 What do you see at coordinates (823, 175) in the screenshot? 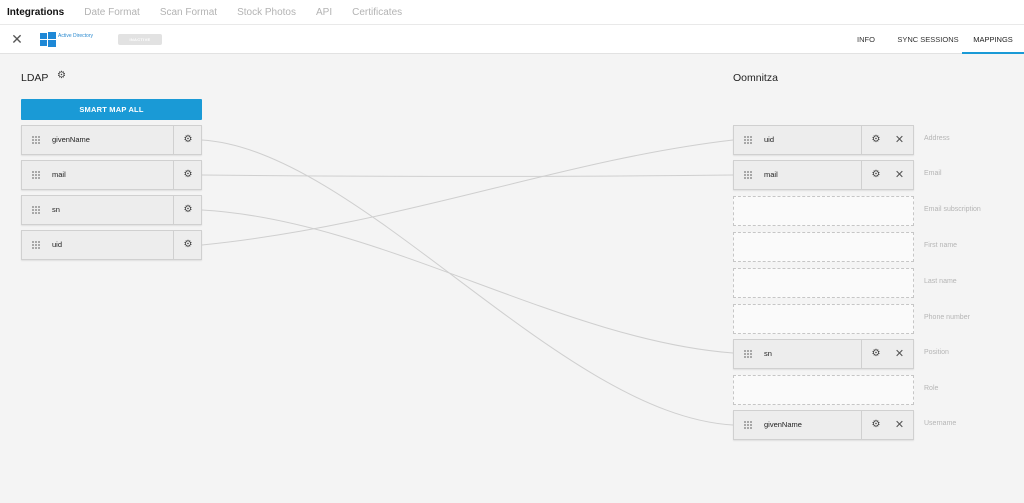
I see `oomnitza-mapped-field-mail: mail ⚙ ✕` at bounding box center [823, 175].